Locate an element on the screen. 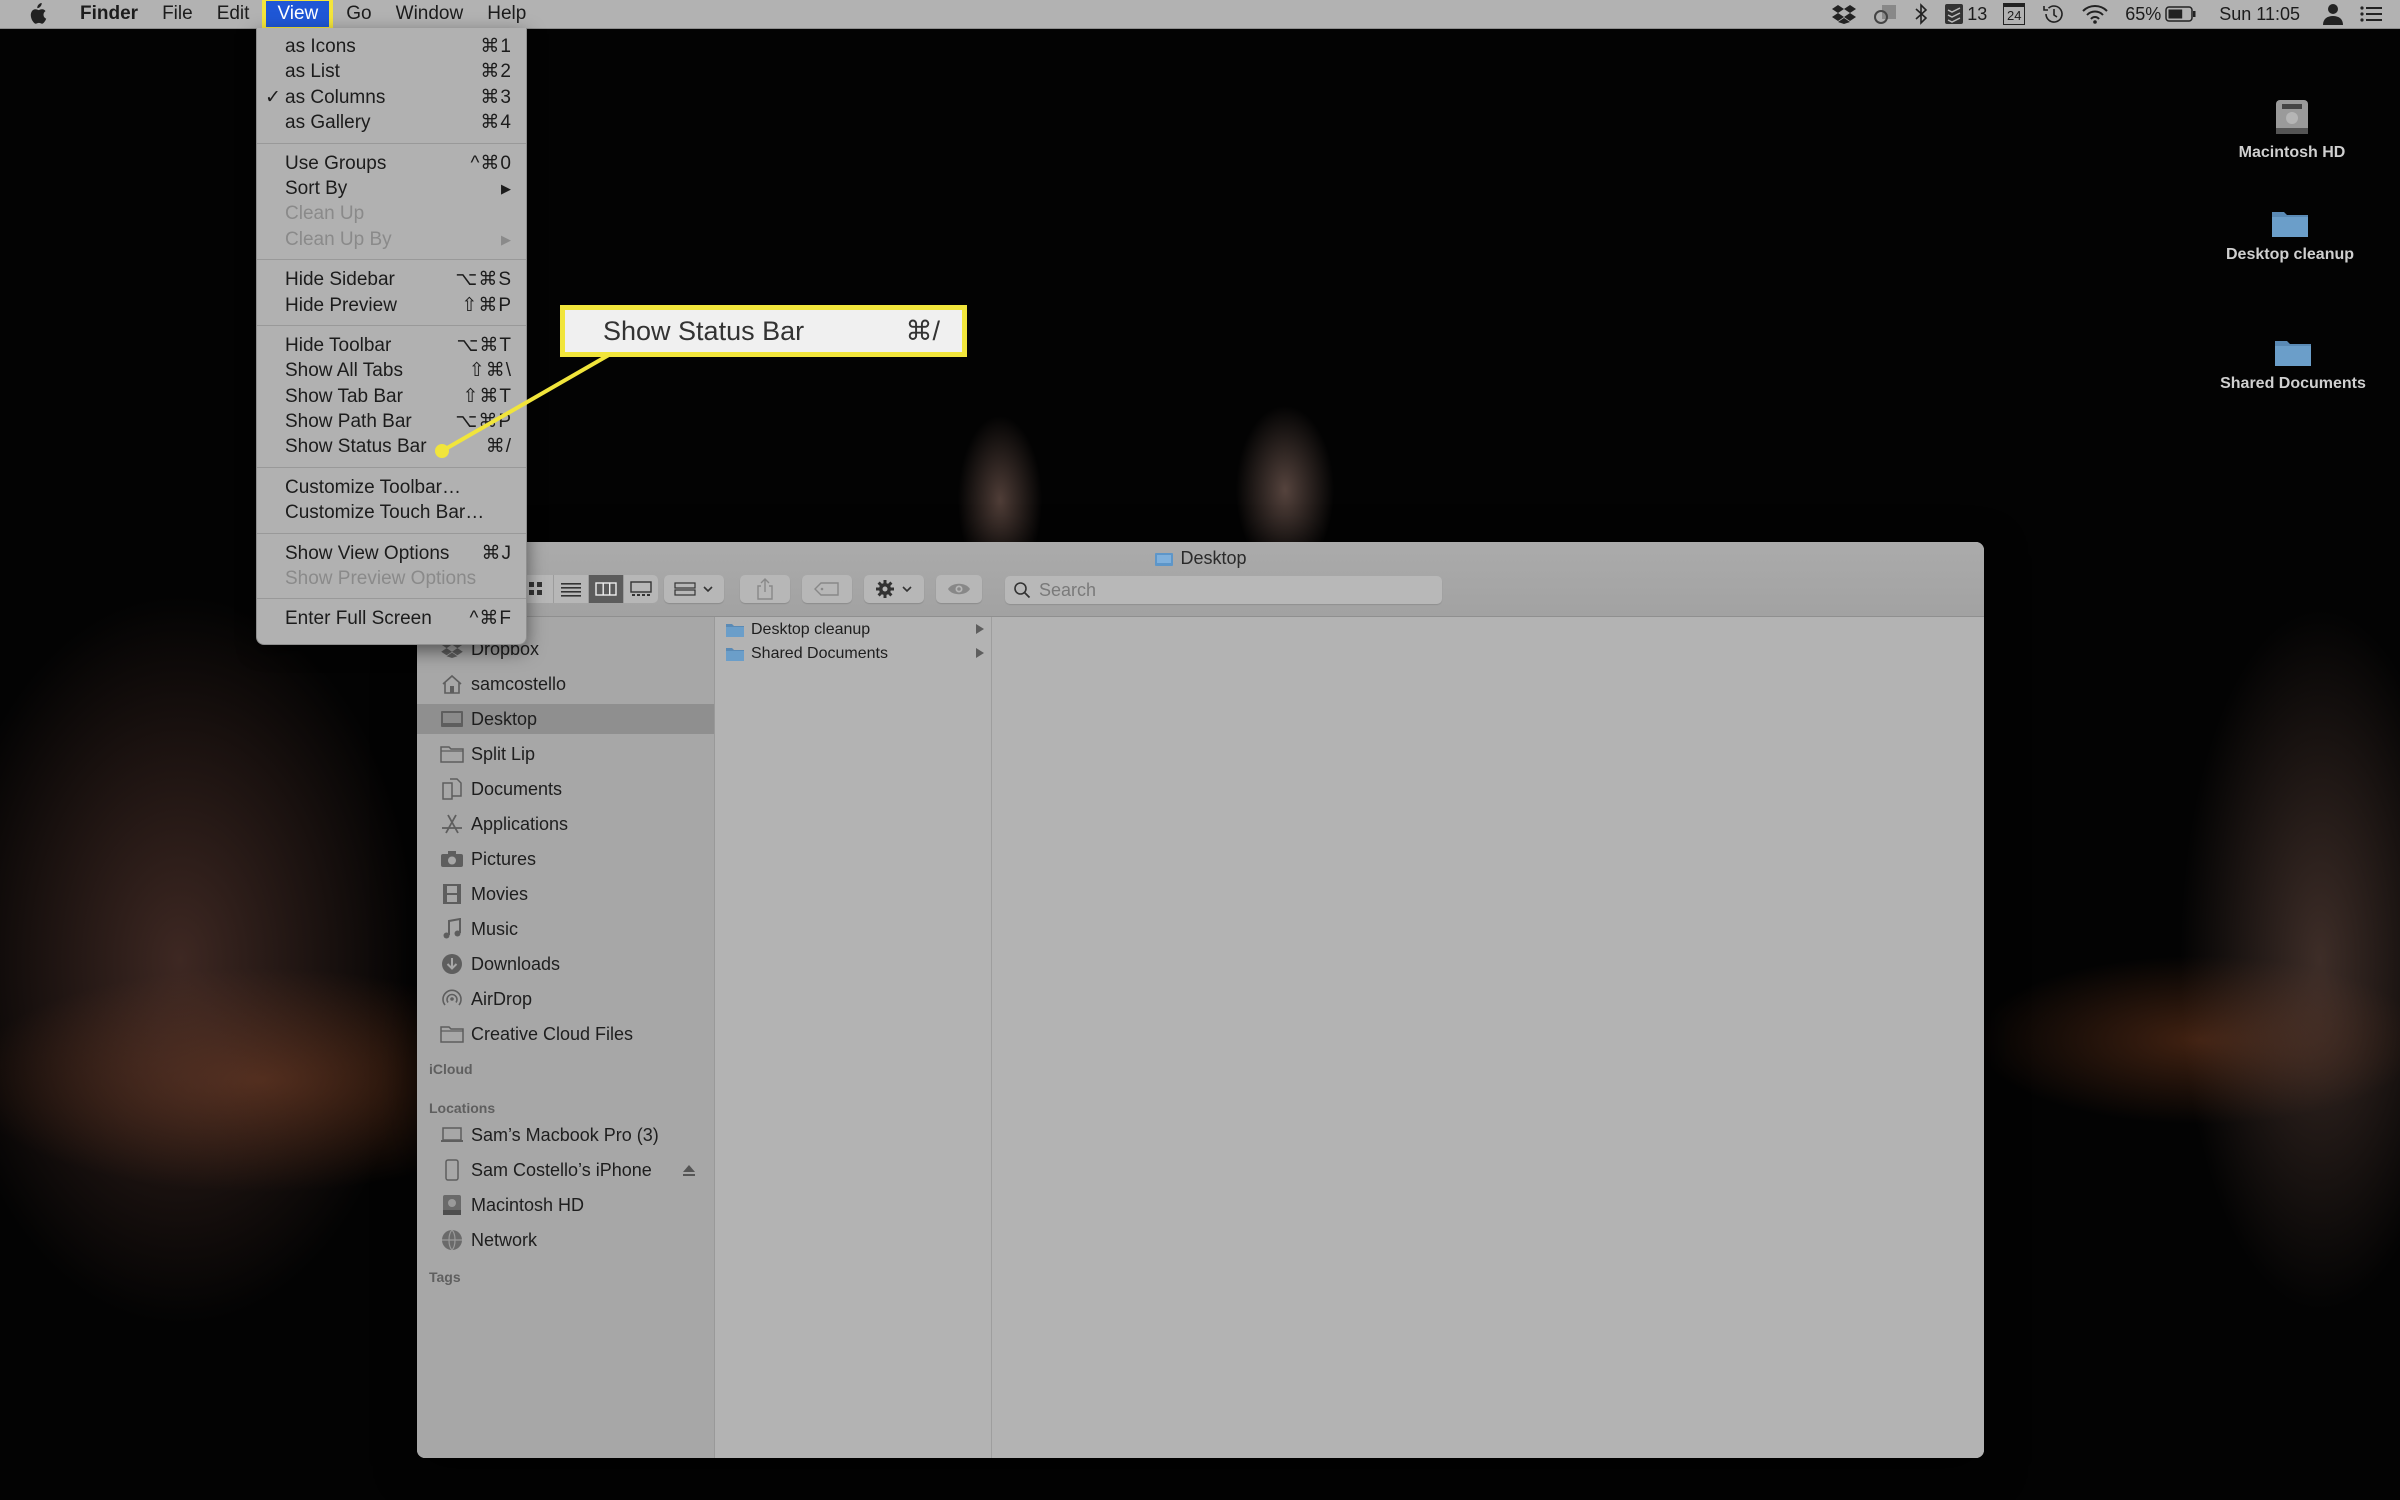 The image size is (2400, 1500). user-icon is located at coordinates (2333, 14).